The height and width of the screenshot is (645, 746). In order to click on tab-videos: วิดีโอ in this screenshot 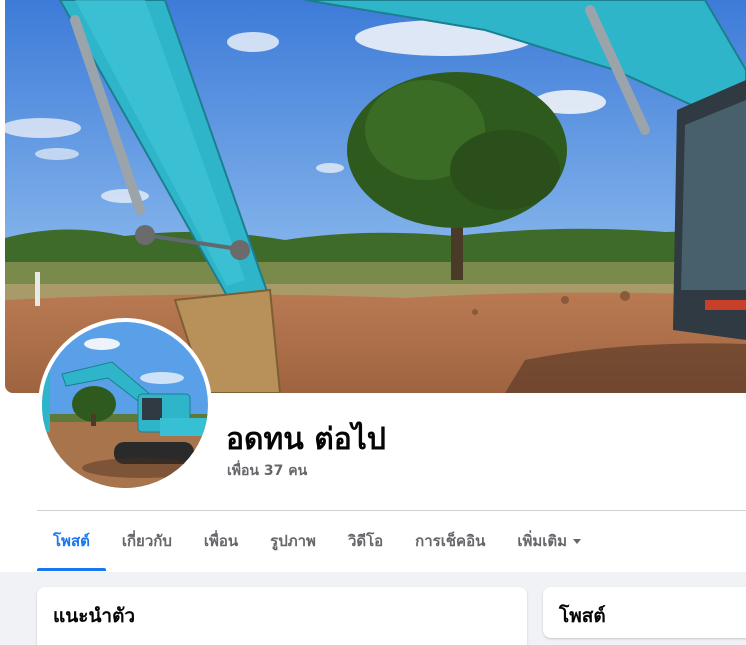, I will do `click(365, 541)`.